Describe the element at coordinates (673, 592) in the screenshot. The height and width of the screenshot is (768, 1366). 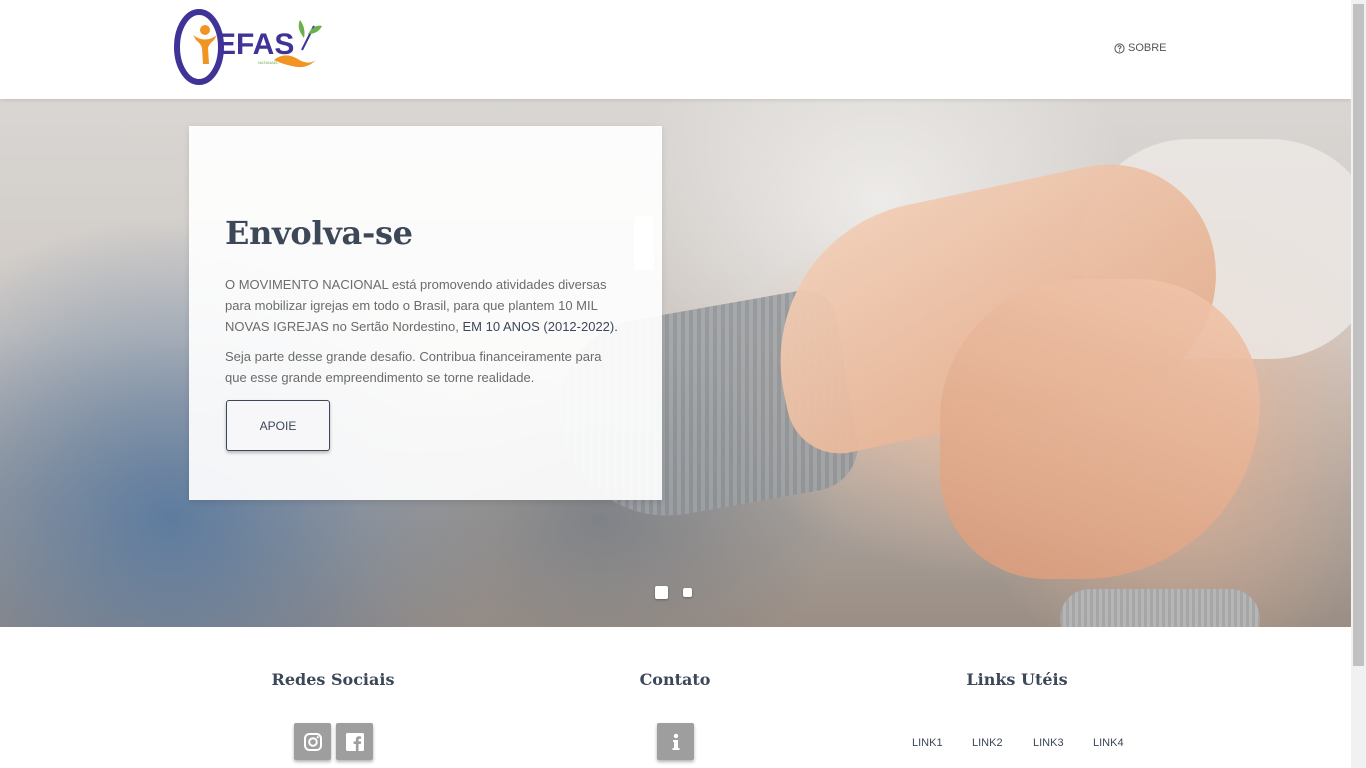
I see `carousel-indicators` at that location.